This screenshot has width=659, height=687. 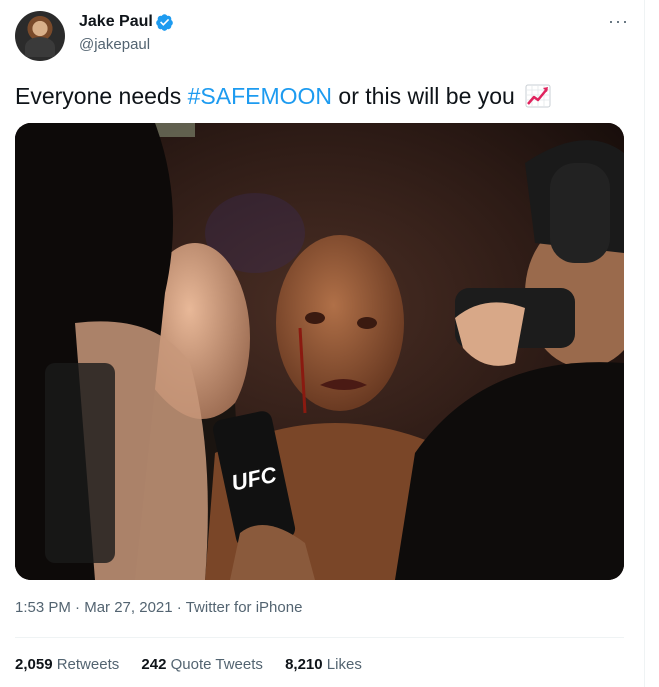 I want to click on more-options-icon: ···, so click(x=618, y=21).